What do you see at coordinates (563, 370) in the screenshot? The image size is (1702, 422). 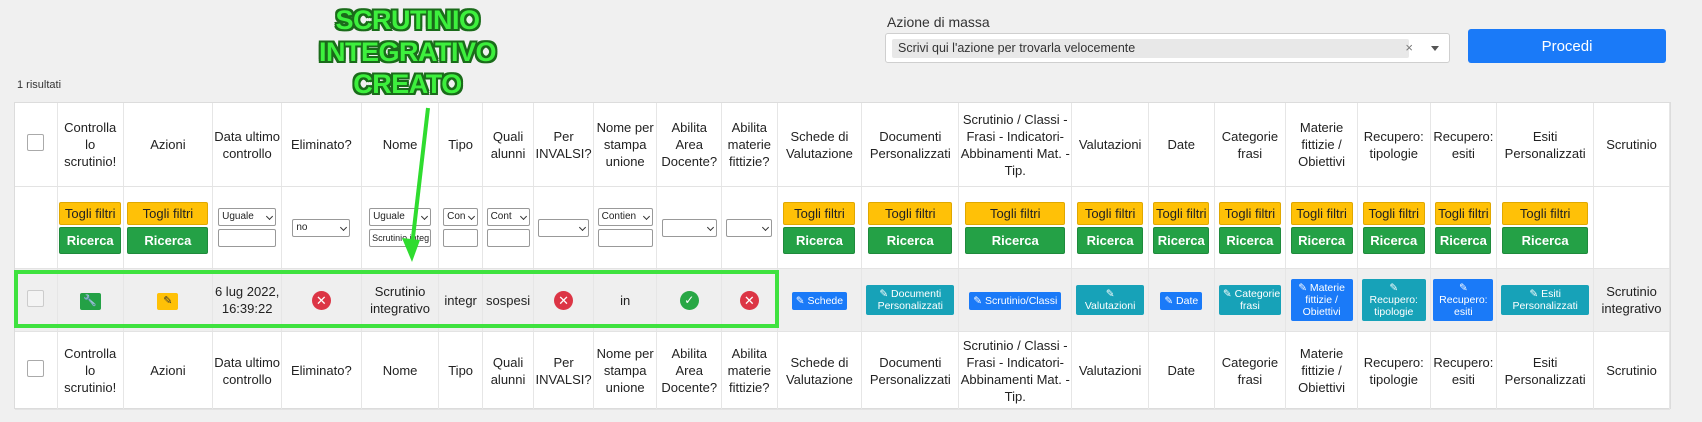 I see `footer-invalsi: Per INVALSI?` at bounding box center [563, 370].